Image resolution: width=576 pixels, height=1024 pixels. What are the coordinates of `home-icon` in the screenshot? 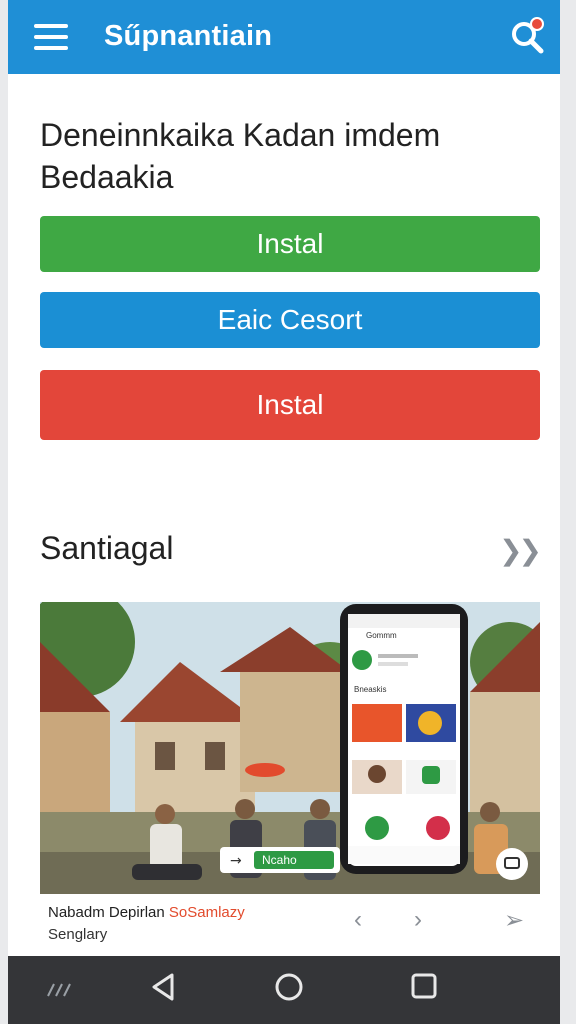 It's located at (289, 987).